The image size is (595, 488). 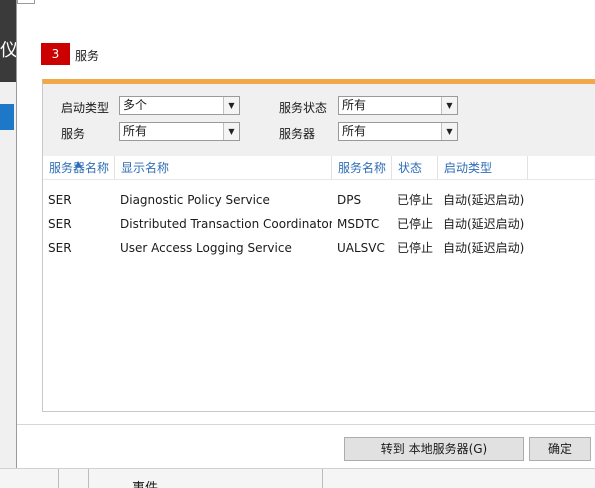 I want to click on section-title: 服务, so click(x=87, y=56).